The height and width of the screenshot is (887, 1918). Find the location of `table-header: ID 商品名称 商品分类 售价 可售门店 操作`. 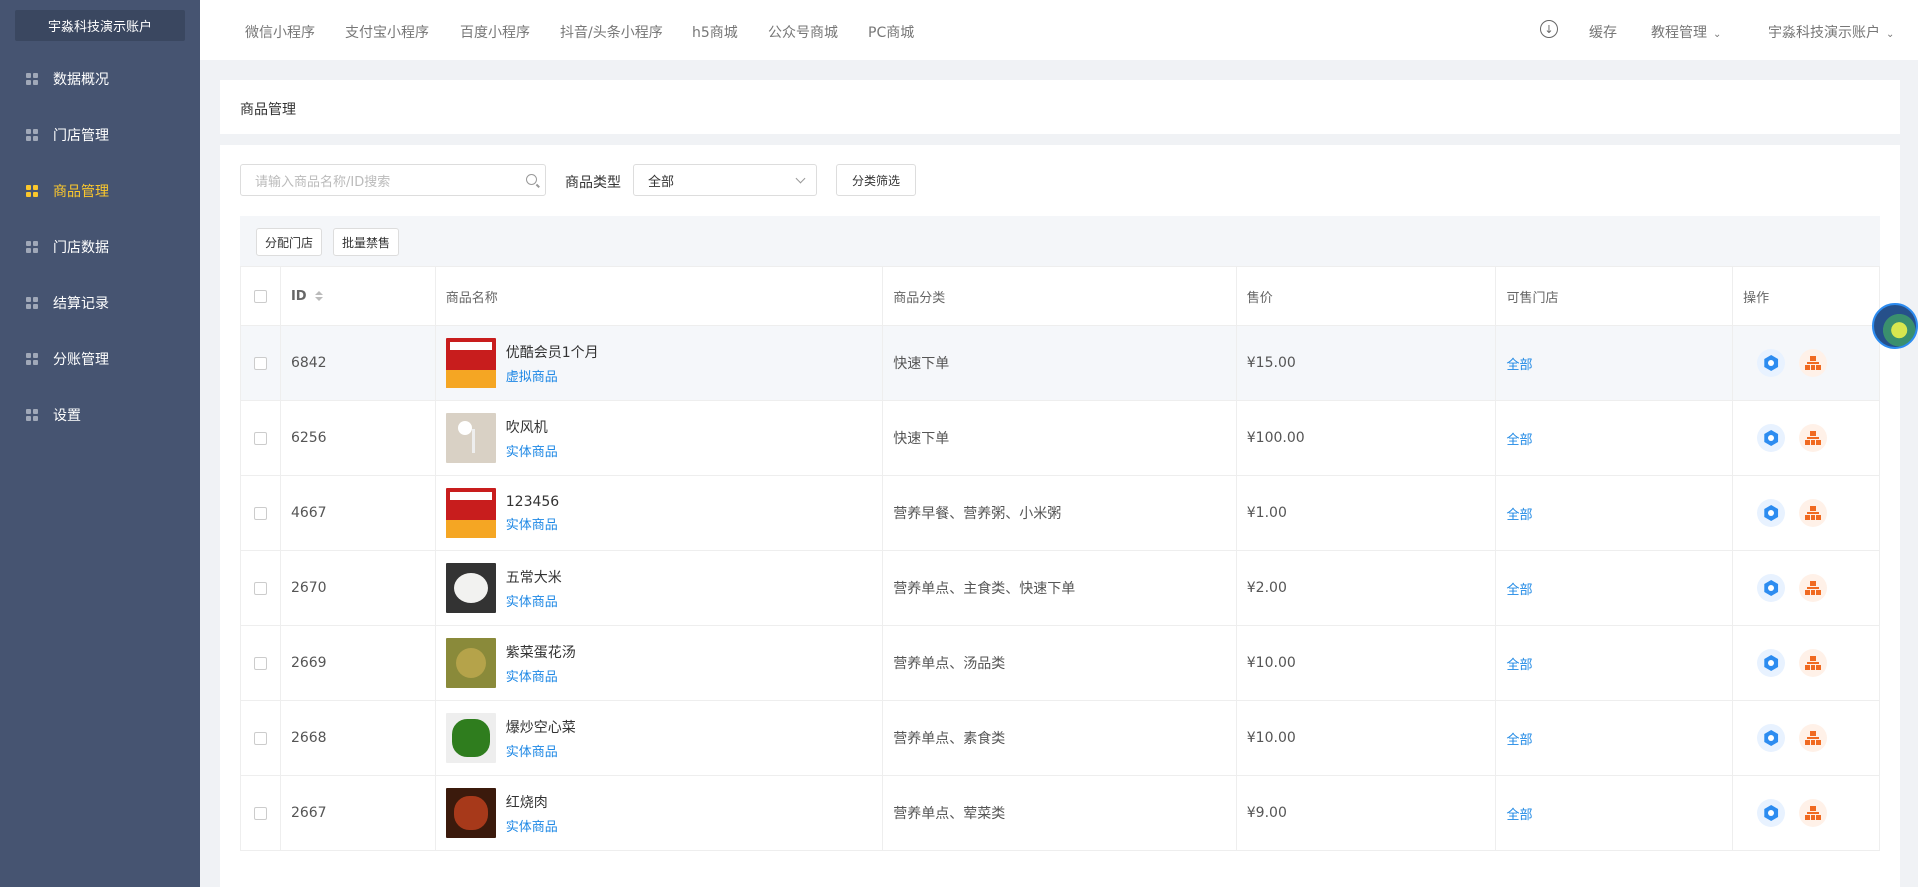

table-header: ID 商品名称 商品分类 售价 可售门店 操作 is located at coordinates (1060, 296).